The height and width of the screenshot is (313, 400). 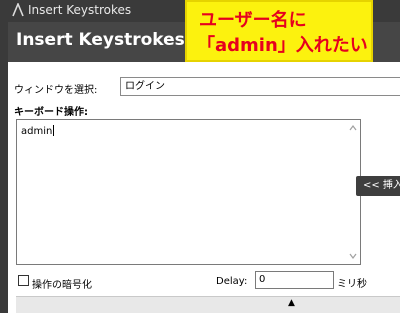 What do you see at coordinates (62, 285) in the screenshot?
I see `encrypt-label: 操作の暗号化` at bounding box center [62, 285].